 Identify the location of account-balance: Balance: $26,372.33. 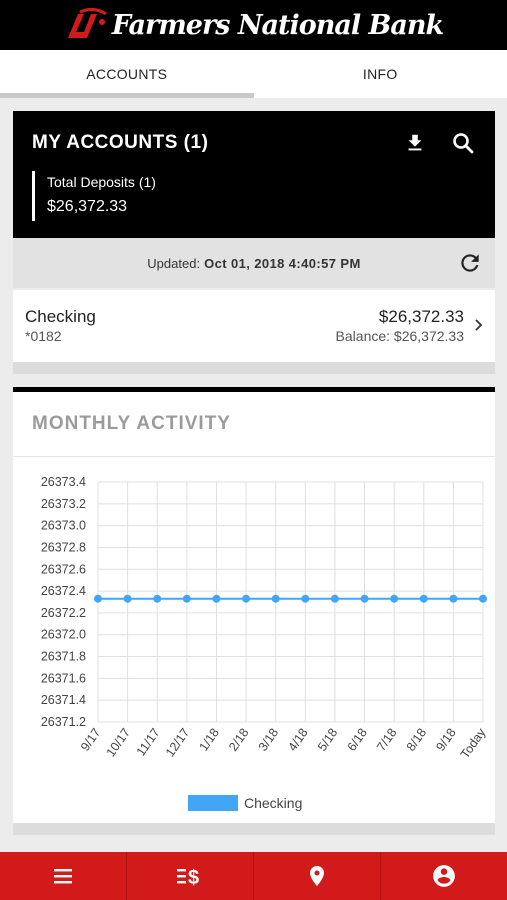
(399, 336).